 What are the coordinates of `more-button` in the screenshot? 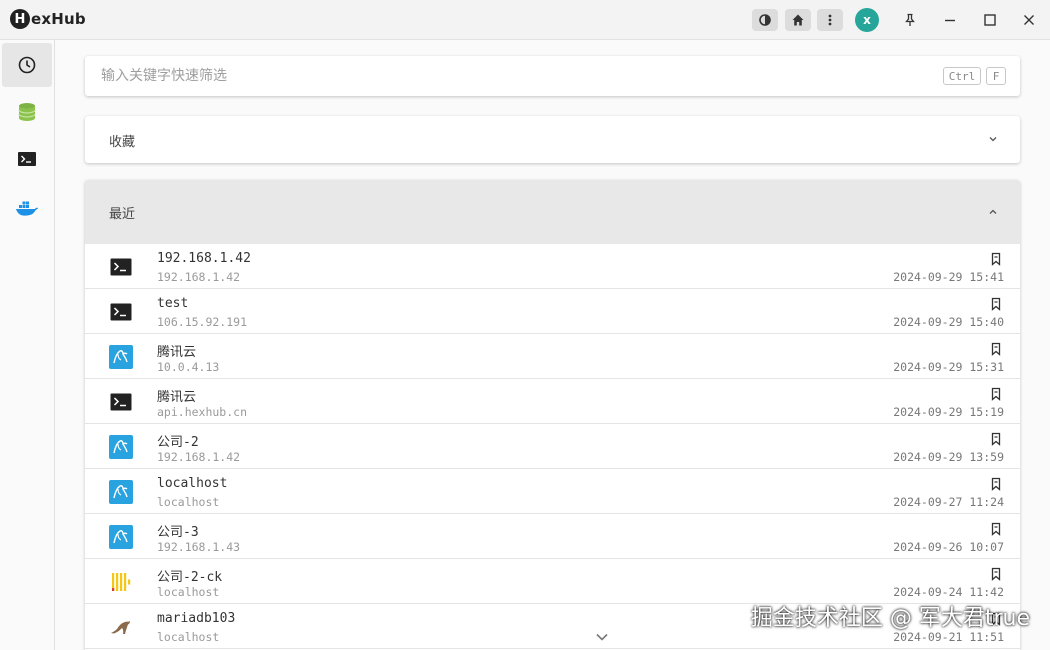 It's located at (830, 20).